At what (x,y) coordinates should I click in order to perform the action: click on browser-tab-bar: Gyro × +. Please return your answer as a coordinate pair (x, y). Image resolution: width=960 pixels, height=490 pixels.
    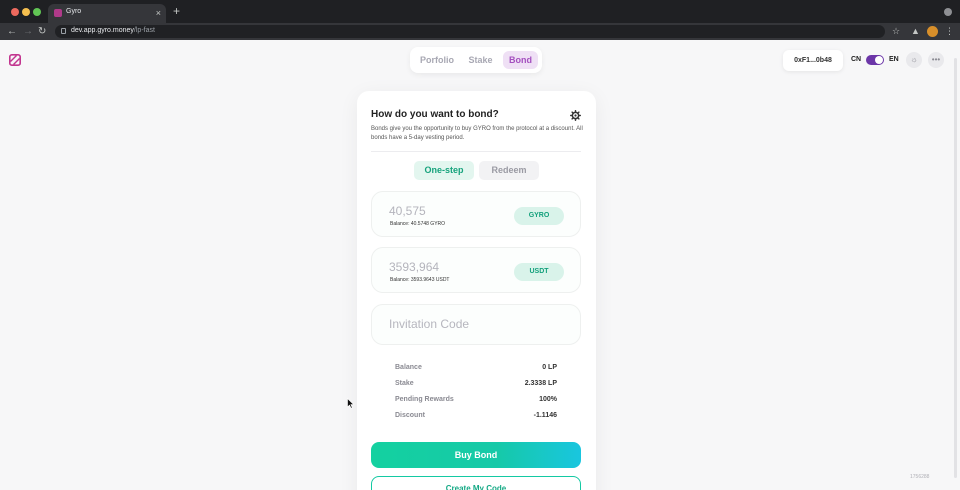
    Looking at the image, I should click on (480, 11).